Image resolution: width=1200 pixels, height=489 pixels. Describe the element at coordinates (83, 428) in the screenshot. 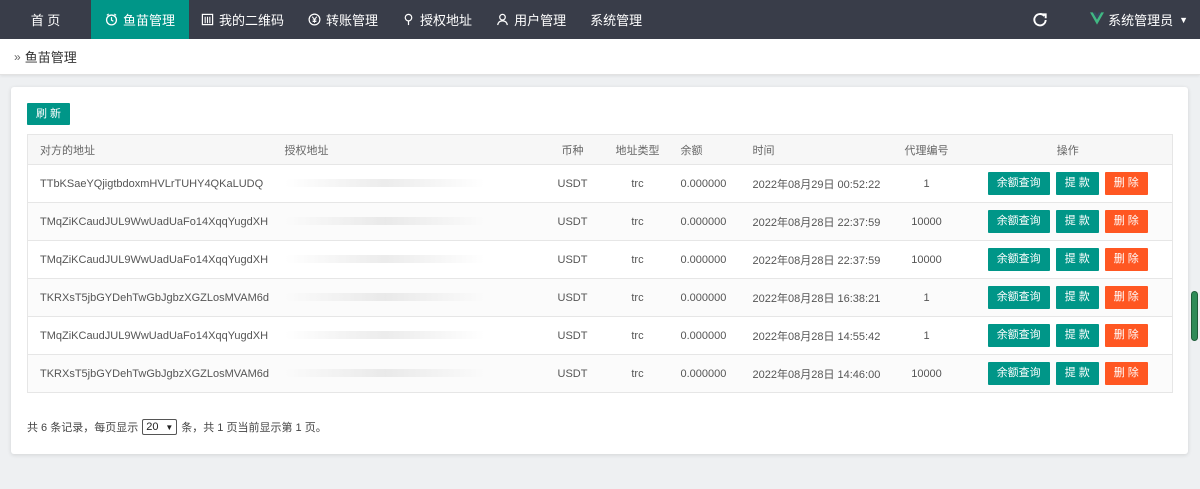

I see `pager-prefix: 共 6 条记录，每页显示` at that location.